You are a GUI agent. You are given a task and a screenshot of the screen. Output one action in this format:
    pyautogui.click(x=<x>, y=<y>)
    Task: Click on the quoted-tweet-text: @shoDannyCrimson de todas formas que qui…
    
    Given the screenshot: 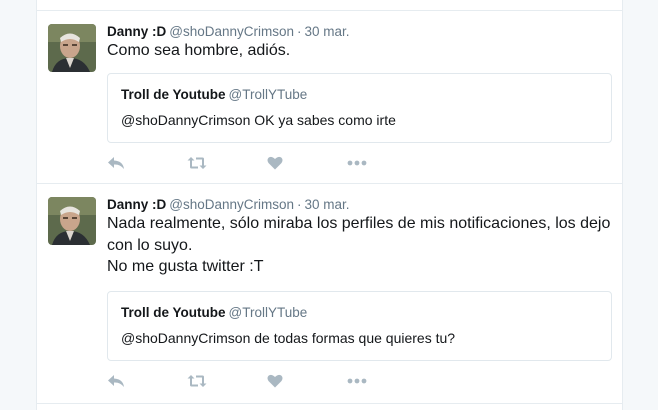 What is the action you would take?
    pyautogui.click(x=288, y=338)
    